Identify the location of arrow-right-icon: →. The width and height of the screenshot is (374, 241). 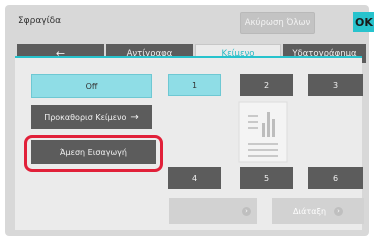
(134, 117).